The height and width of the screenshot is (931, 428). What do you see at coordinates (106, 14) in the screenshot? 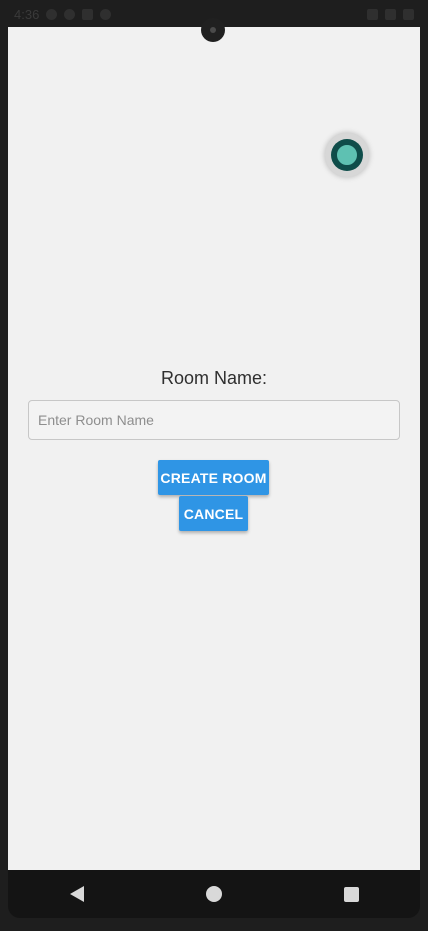
I see `block-icon` at bounding box center [106, 14].